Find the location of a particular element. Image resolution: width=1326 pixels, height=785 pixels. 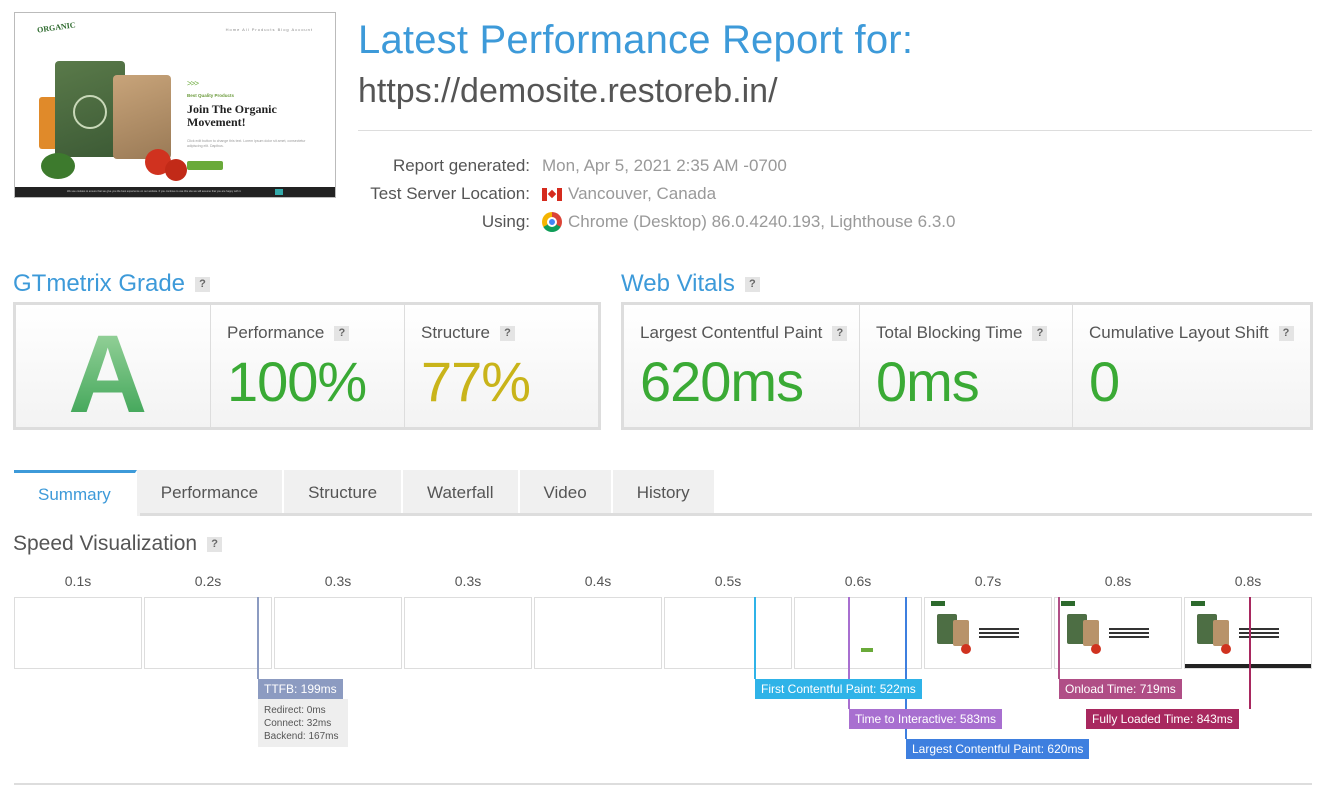

tab-summary: Summary is located at coordinates (75, 493).